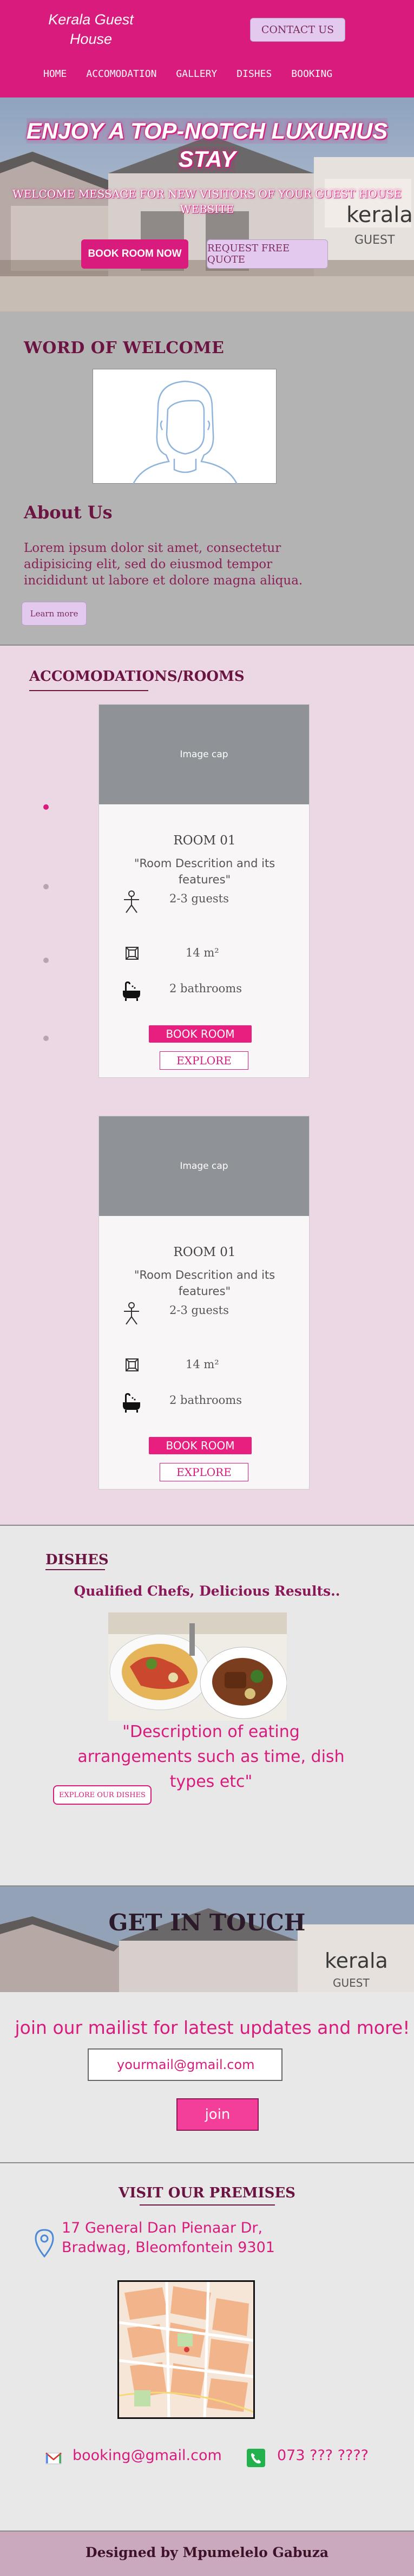 This screenshot has width=414, height=2576. Describe the element at coordinates (254, 74) in the screenshot. I see `nav-dishes: DISHES` at that location.